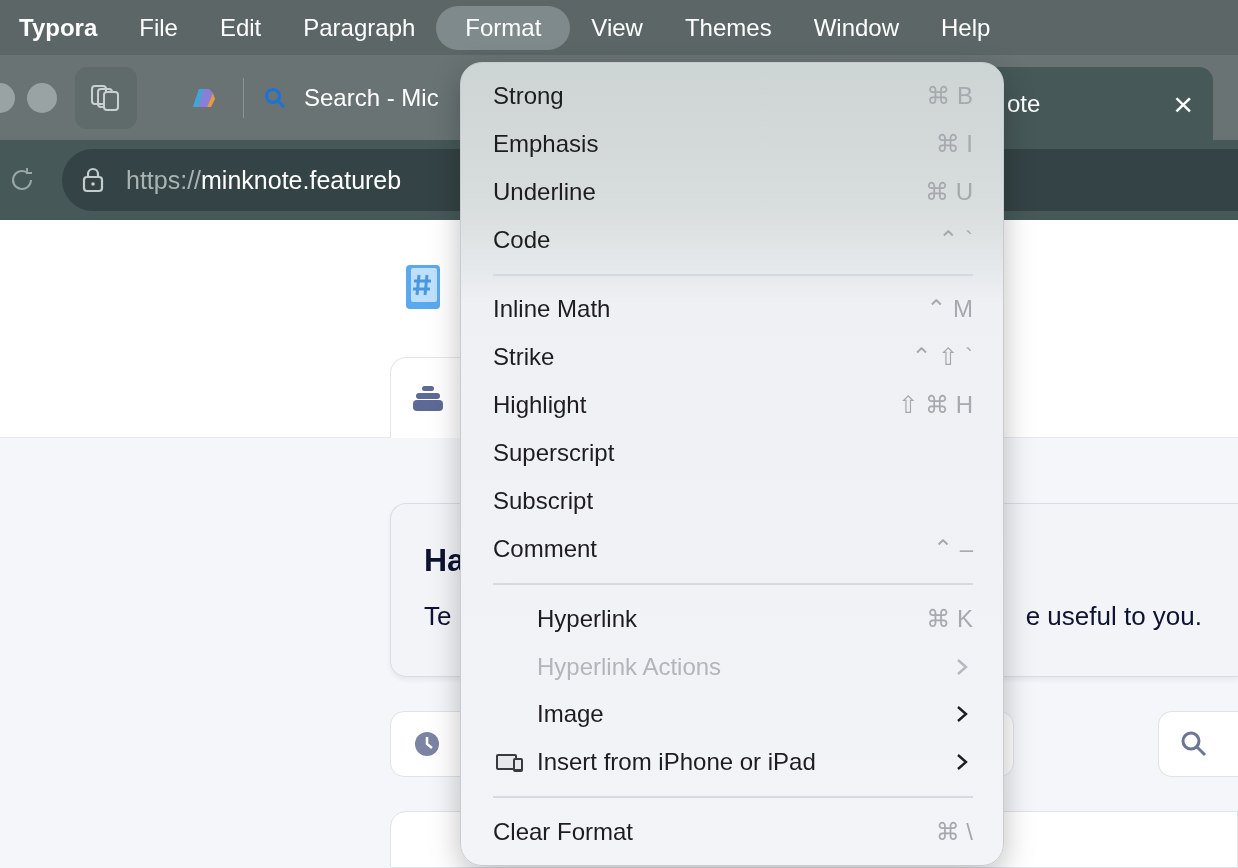 The height and width of the screenshot is (868, 1238). What do you see at coordinates (545, 548) in the screenshot?
I see `menu-item-label: Comment` at bounding box center [545, 548].